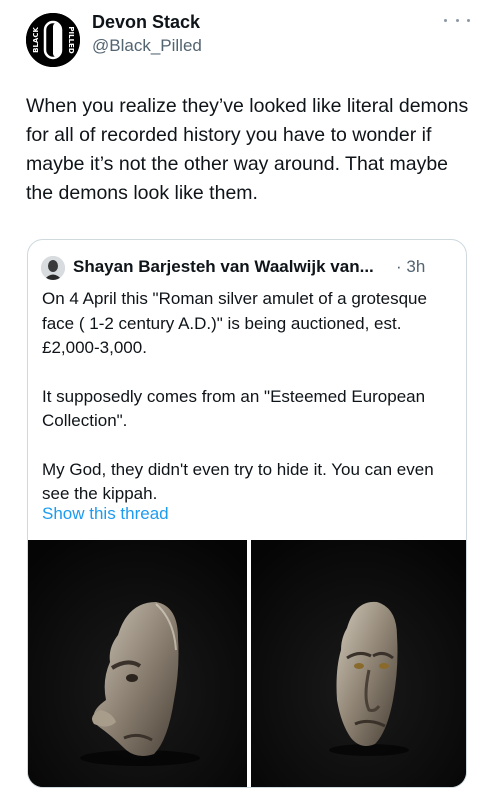 The height and width of the screenshot is (800, 495). I want to click on quoted-timestamp: · 3h, so click(410, 267).